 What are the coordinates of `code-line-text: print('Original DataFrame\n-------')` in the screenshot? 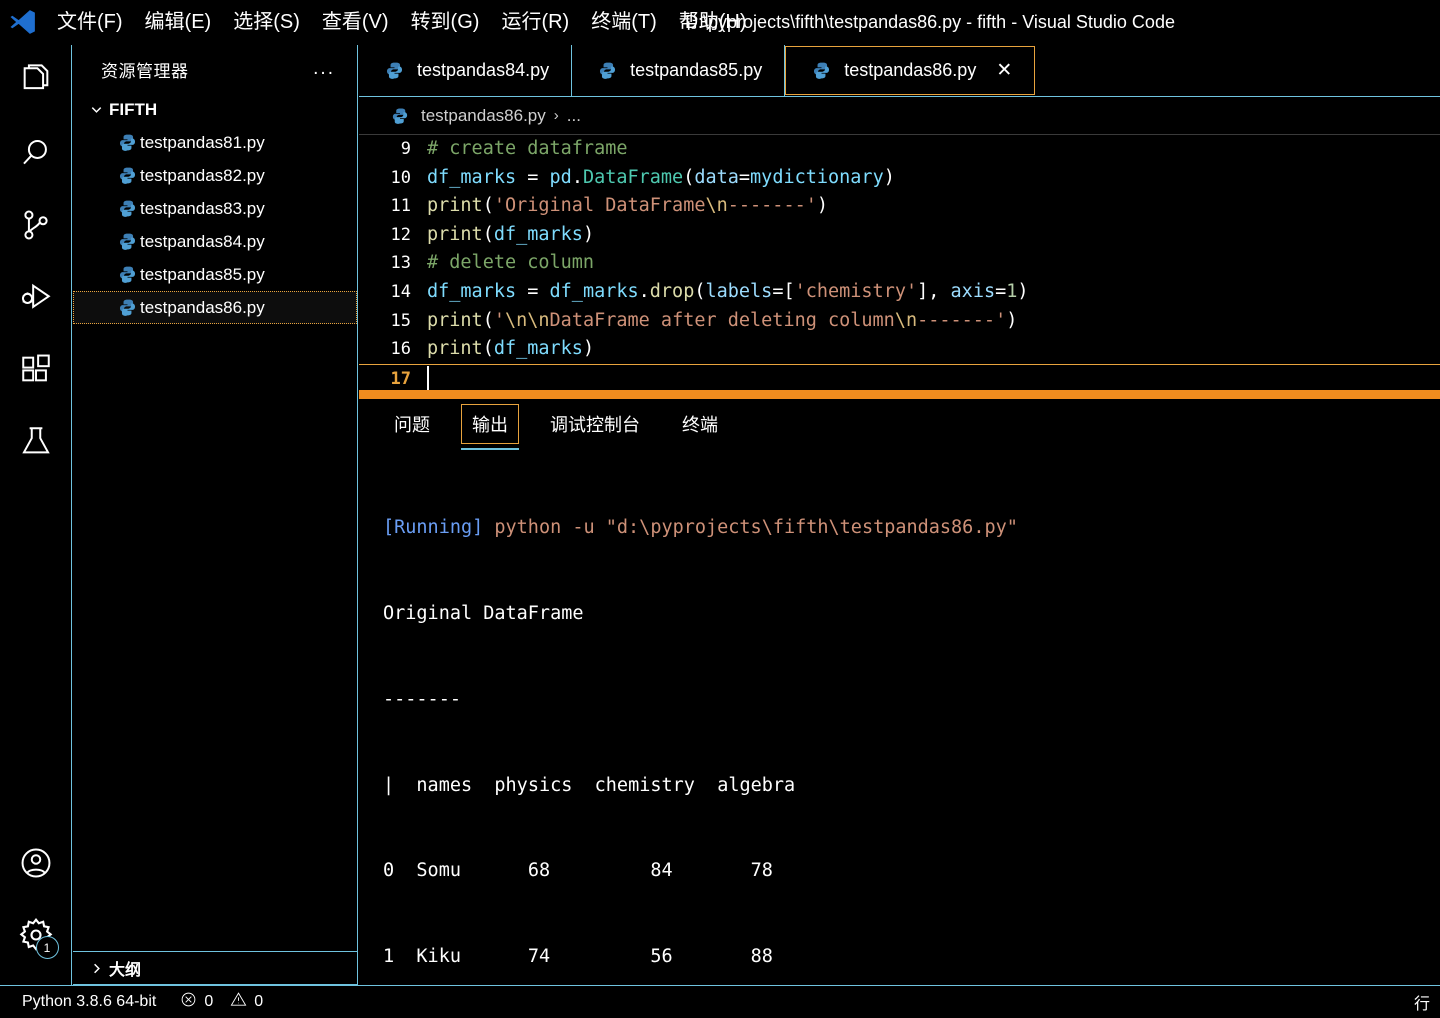 It's located at (627, 206).